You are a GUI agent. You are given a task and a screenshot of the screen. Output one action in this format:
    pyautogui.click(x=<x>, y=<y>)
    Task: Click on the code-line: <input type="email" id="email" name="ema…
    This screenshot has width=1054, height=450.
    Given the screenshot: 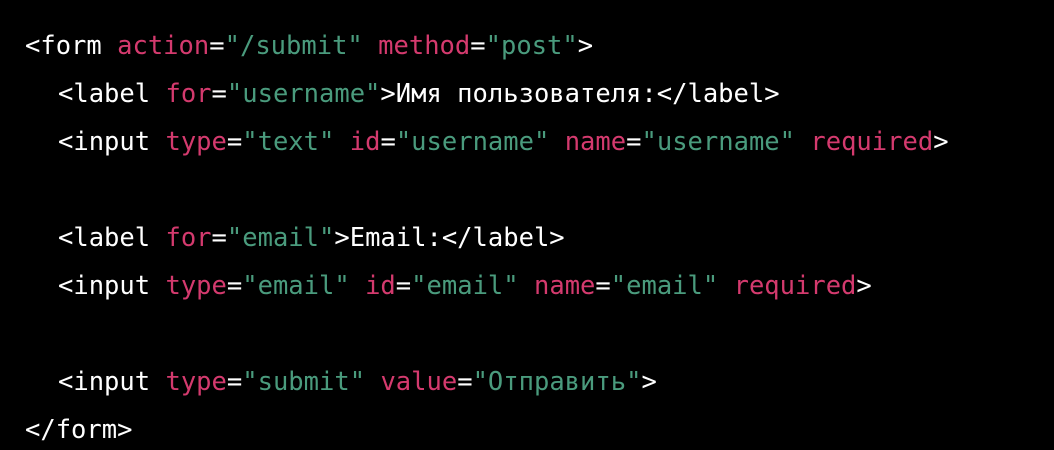 What is the action you would take?
    pyautogui.click(x=539, y=286)
    